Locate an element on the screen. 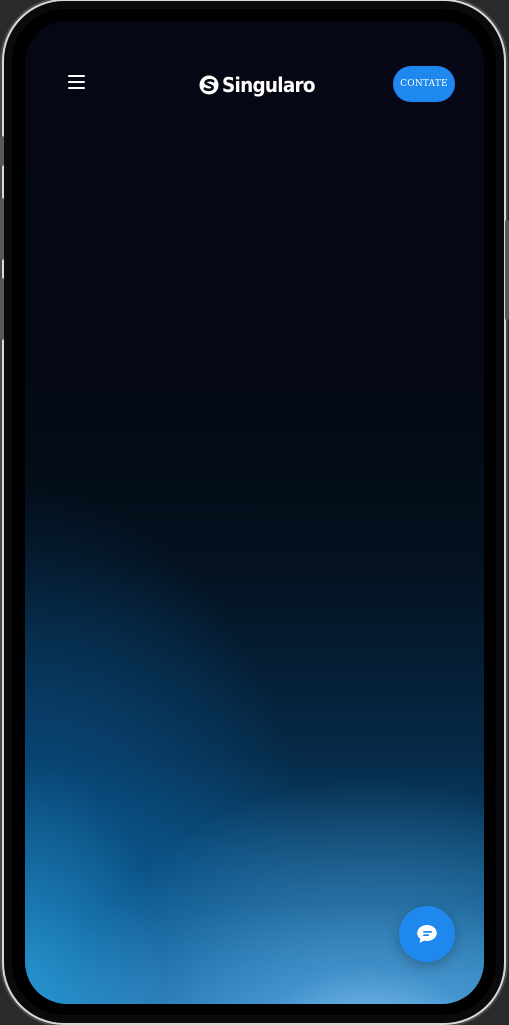 Image resolution: width=509 pixels, height=1025 pixels. chat-button is located at coordinates (427, 934).